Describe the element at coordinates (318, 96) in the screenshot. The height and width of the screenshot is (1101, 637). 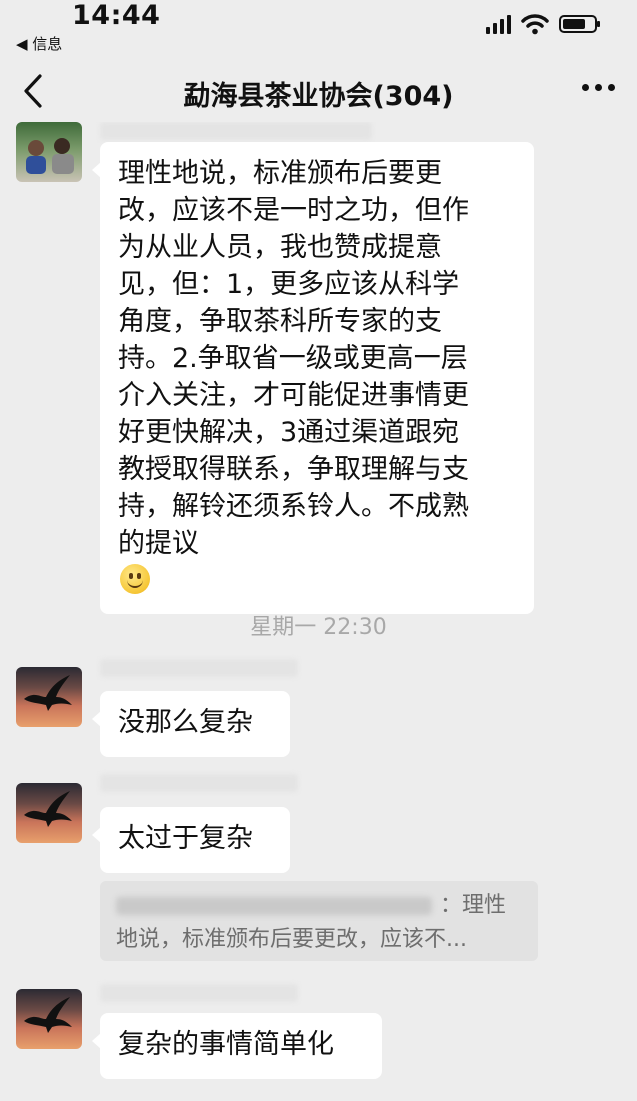
I see `chat-title: 勐海县茶业协会(304)` at that location.